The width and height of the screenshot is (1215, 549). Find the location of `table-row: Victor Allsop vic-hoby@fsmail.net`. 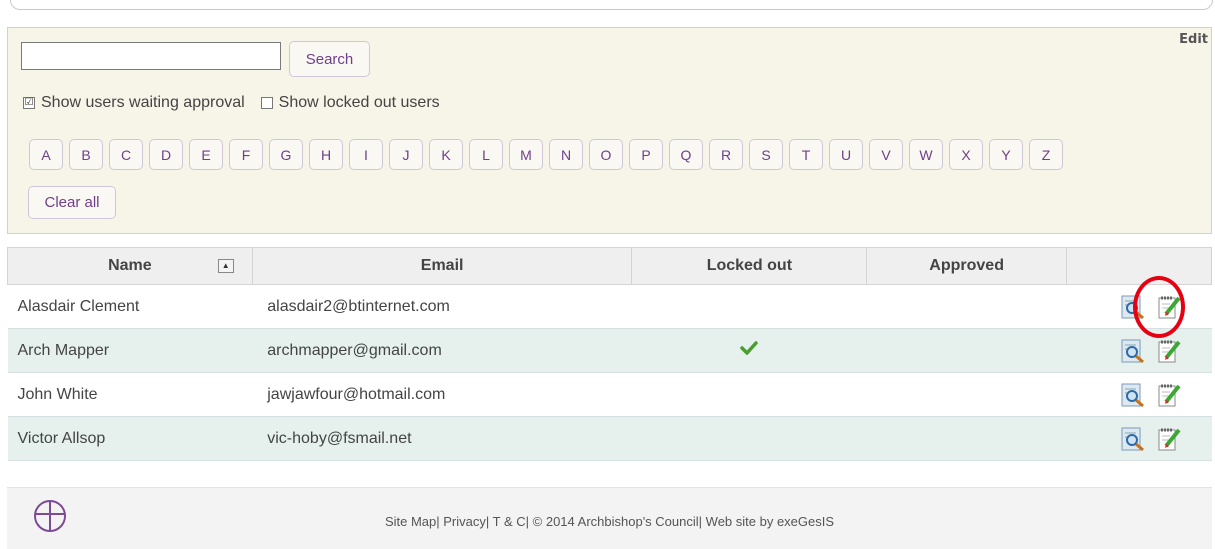

table-row: Victor Allsop vic-hoby@fsmail.net is located at coordinates (609, 438).